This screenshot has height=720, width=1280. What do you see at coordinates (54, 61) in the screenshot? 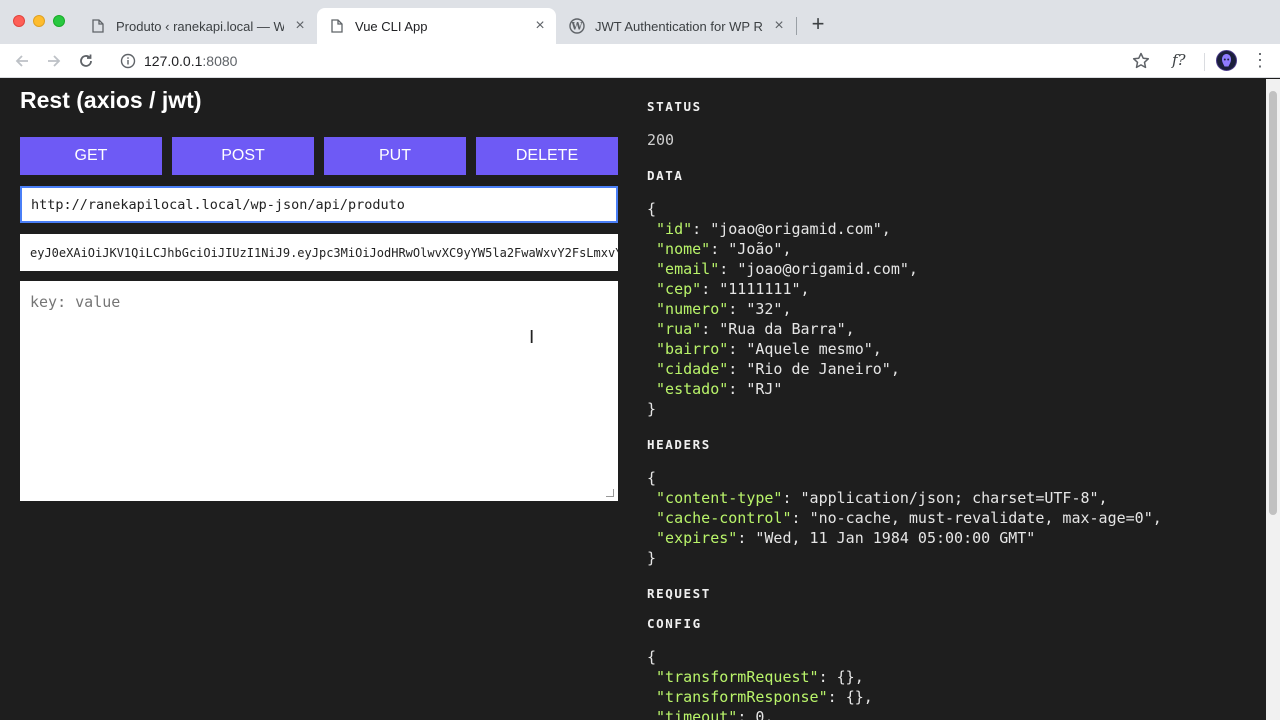
I see `forward-arrow-icon` at bounding box center [54, 61].